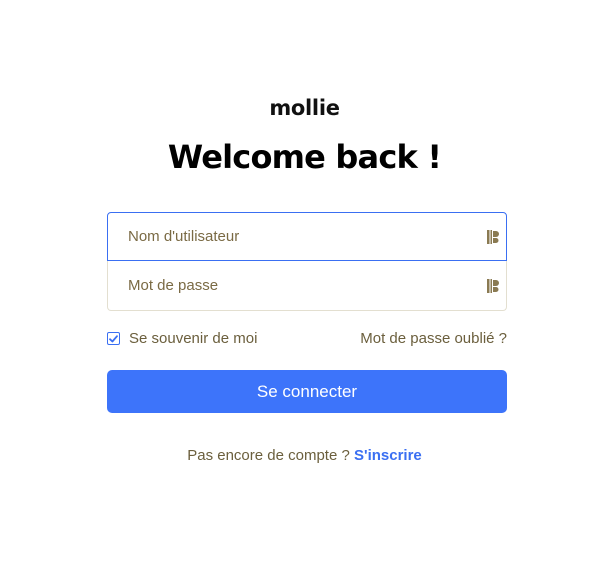  Describe the element at coordinates (298, 236) in the screenshot. I see `username-input` at that location.